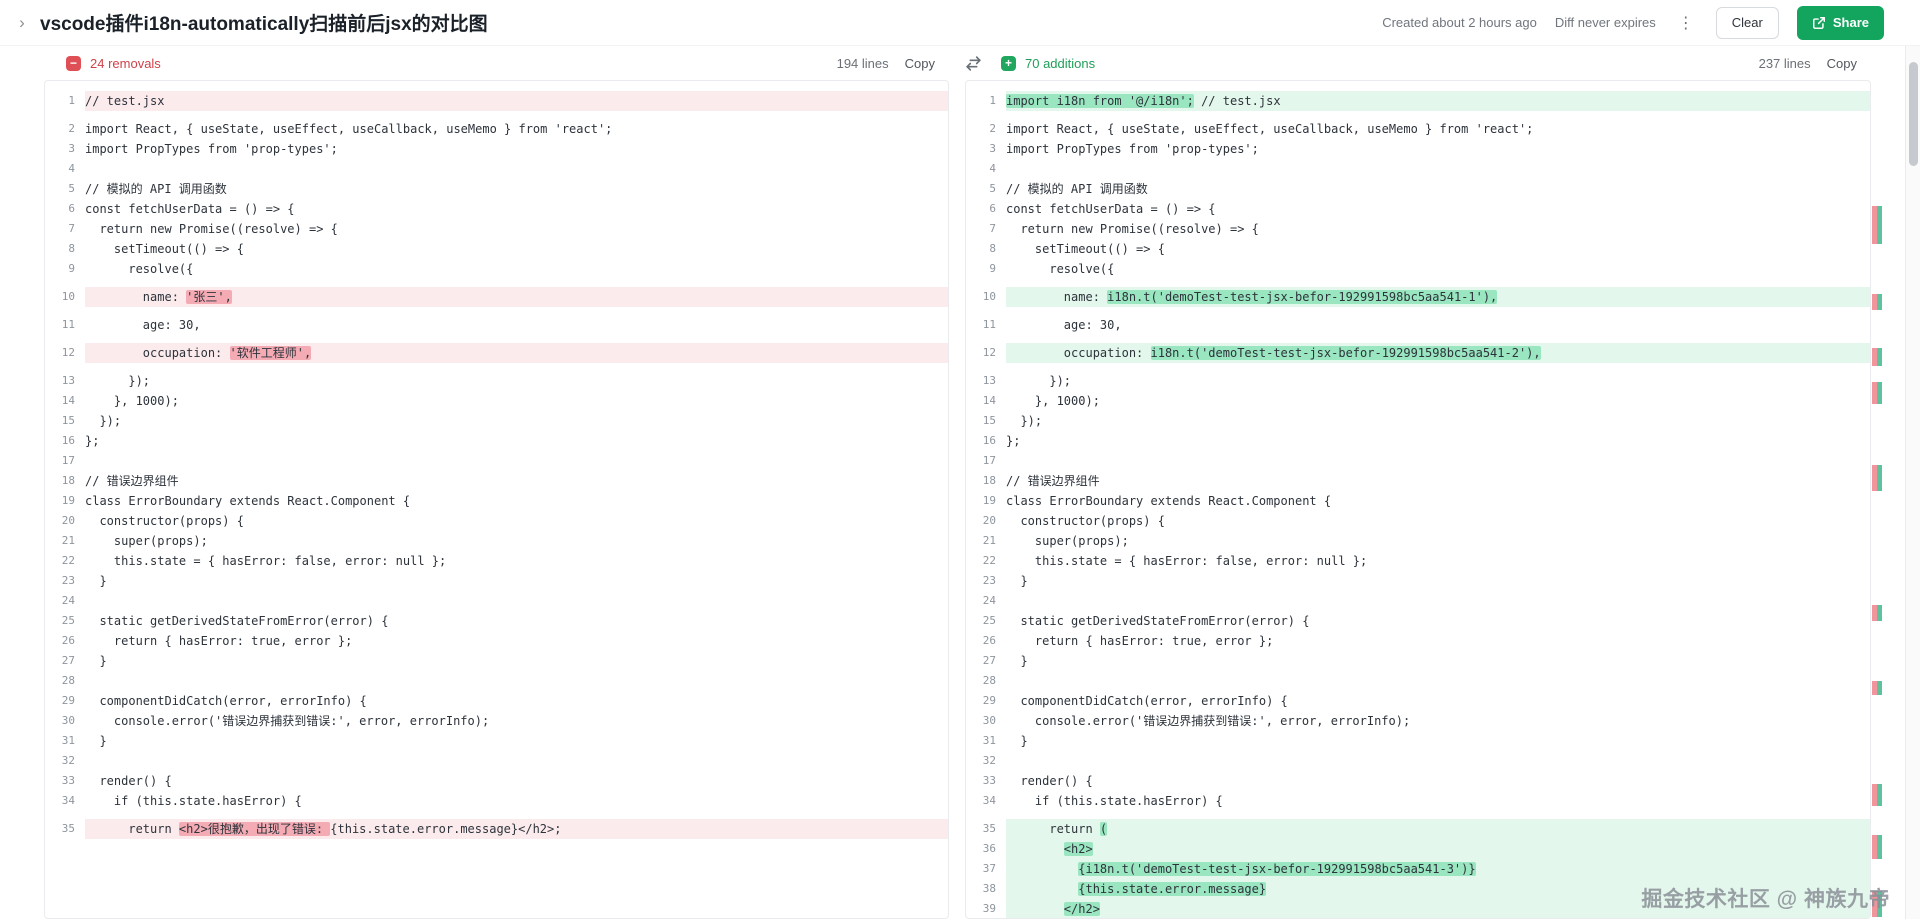 The width and height of the screenshot is (1920, 919). Describe the element at coordinates (1418, 101) in the screenshot. I see `code-line: 1 import i18n from '@/i18n'; // test.jsx` at that location.